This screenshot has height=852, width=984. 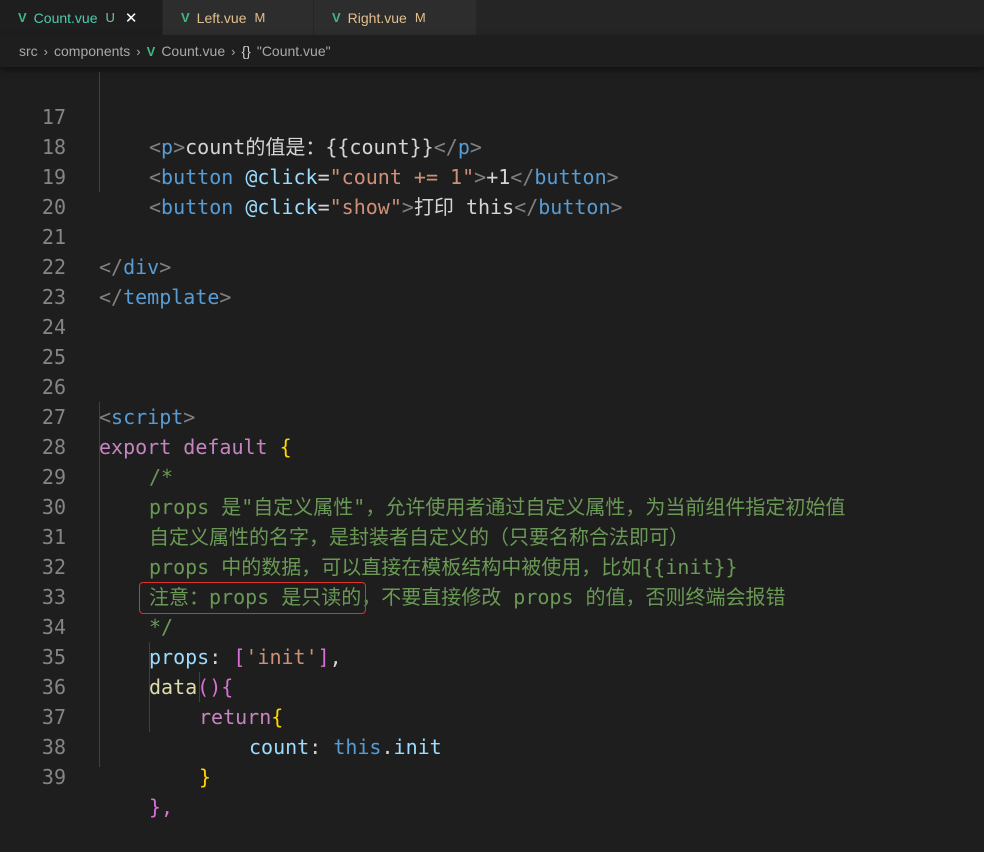 What do you see at coordinates (492, 565) in the screenshot?
I see `code-line: 32 注意：props 是只读的，不要直接修改 props 的值，否则终端会报错` at bounding box center [492, 565].